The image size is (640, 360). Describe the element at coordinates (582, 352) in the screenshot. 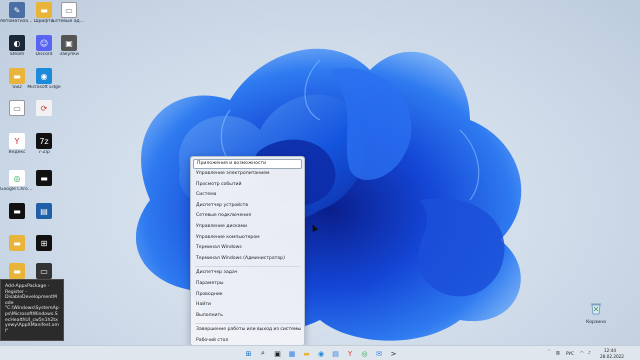

I see `tray-wifi-icon: ◠` at that location.